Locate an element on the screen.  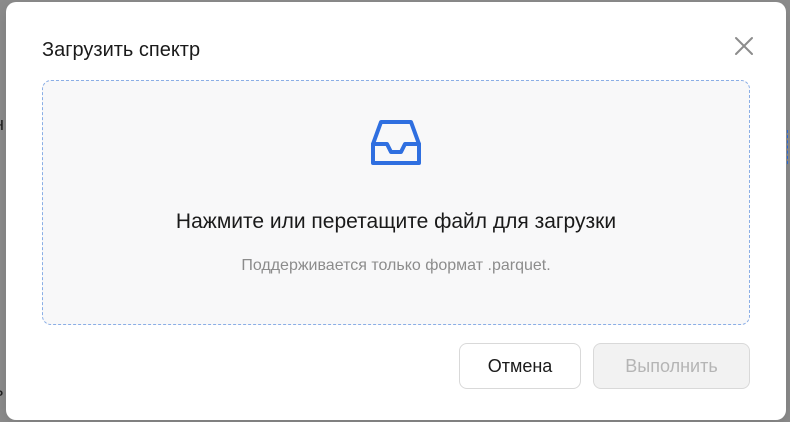
dropzone-hint: Поддерживается только формат .parquet. is located at coordinates (396, 265).